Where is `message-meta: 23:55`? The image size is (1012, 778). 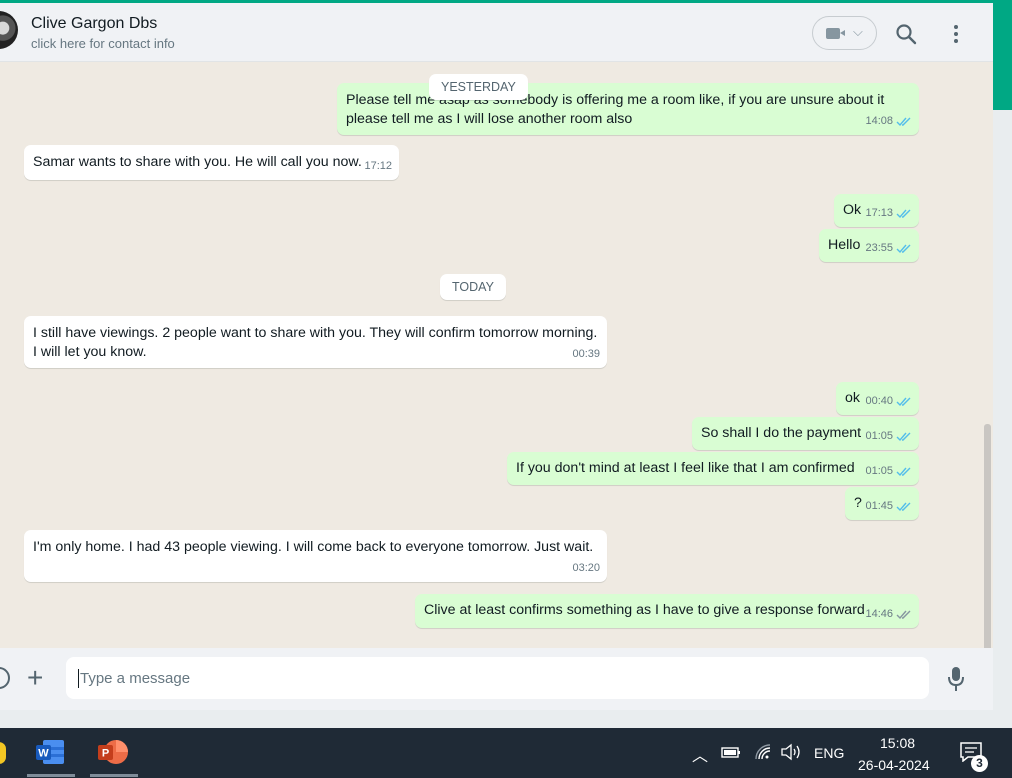
message-meta: 23:55 is located at coordinates (888, 248).